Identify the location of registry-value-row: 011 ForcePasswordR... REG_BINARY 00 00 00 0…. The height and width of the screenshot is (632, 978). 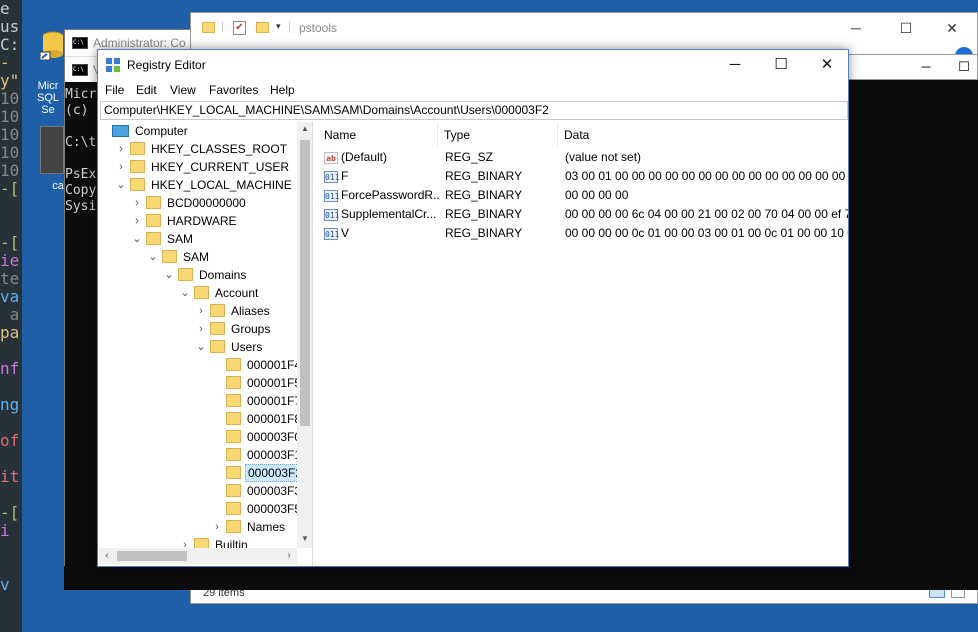
(583, 195).